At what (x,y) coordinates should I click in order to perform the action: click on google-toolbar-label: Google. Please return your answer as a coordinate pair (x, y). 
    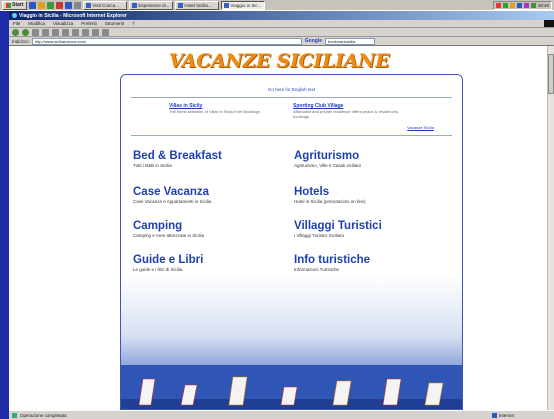
    Looking at the image, I should click on (313, 41).